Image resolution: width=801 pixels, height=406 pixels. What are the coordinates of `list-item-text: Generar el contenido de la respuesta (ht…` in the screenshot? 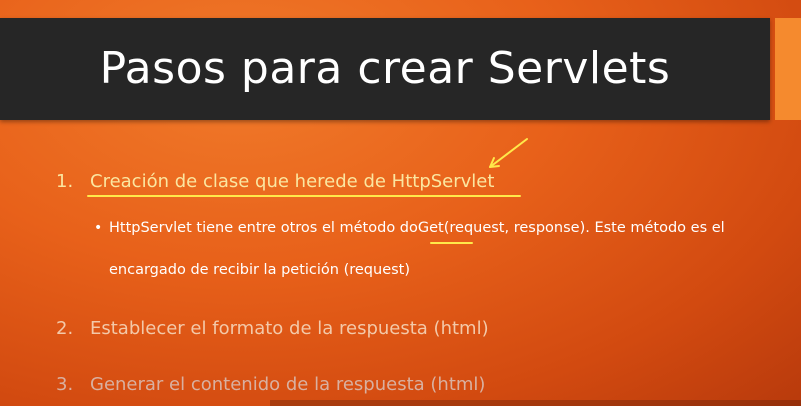 It's located at (288, 384).